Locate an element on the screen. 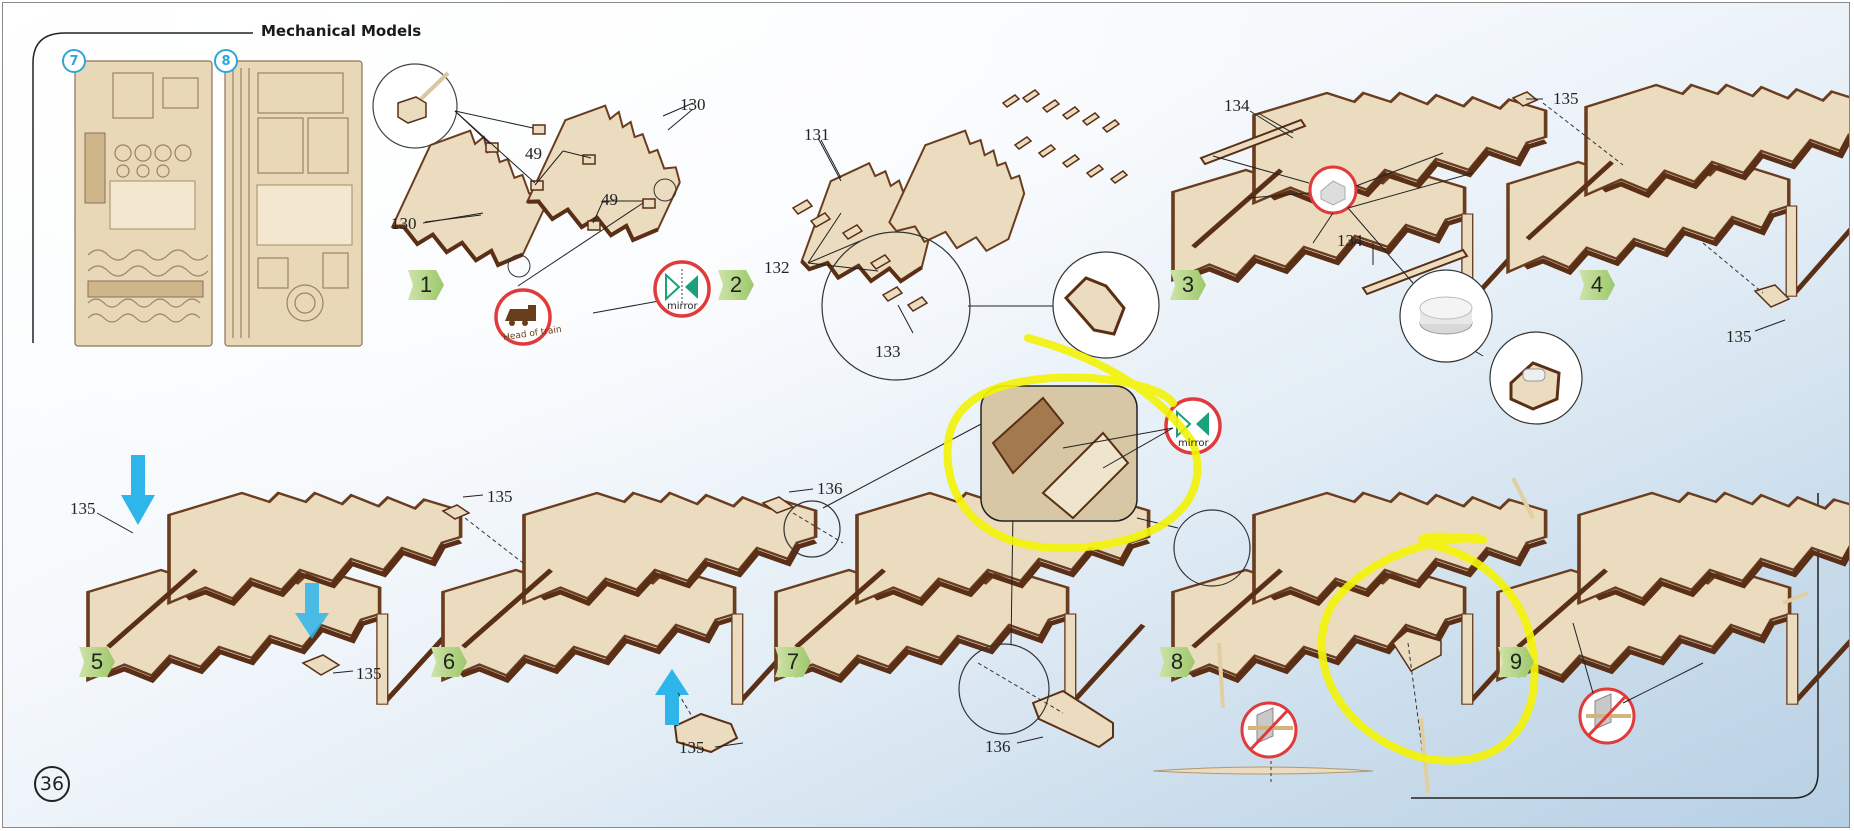 The image size is (1854, 831). page-number: 36 is located at coordinates (52, 784).